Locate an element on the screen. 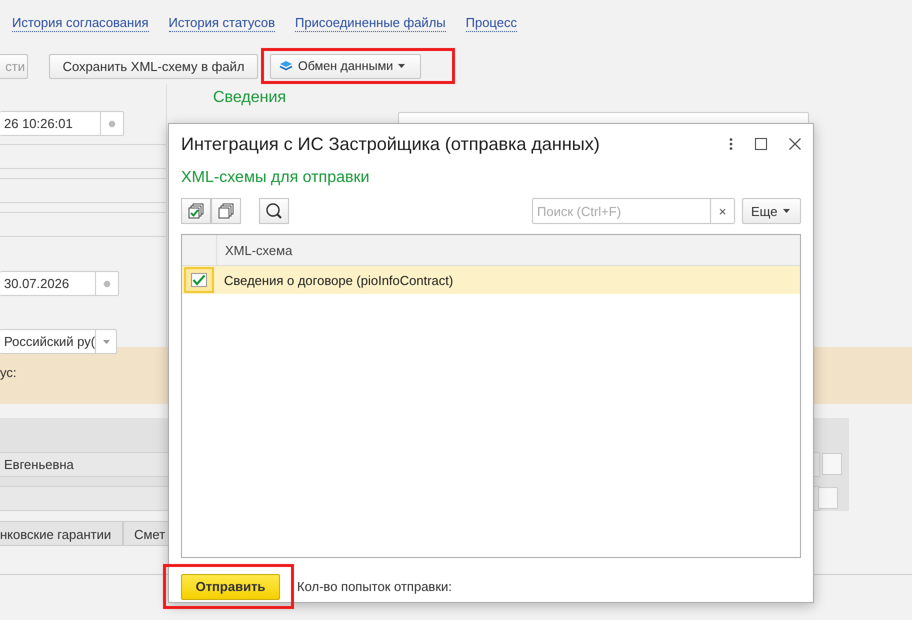 The image size is (912, 620). nav-link: Присоединенные файлы is located at coordinates (370, 23).